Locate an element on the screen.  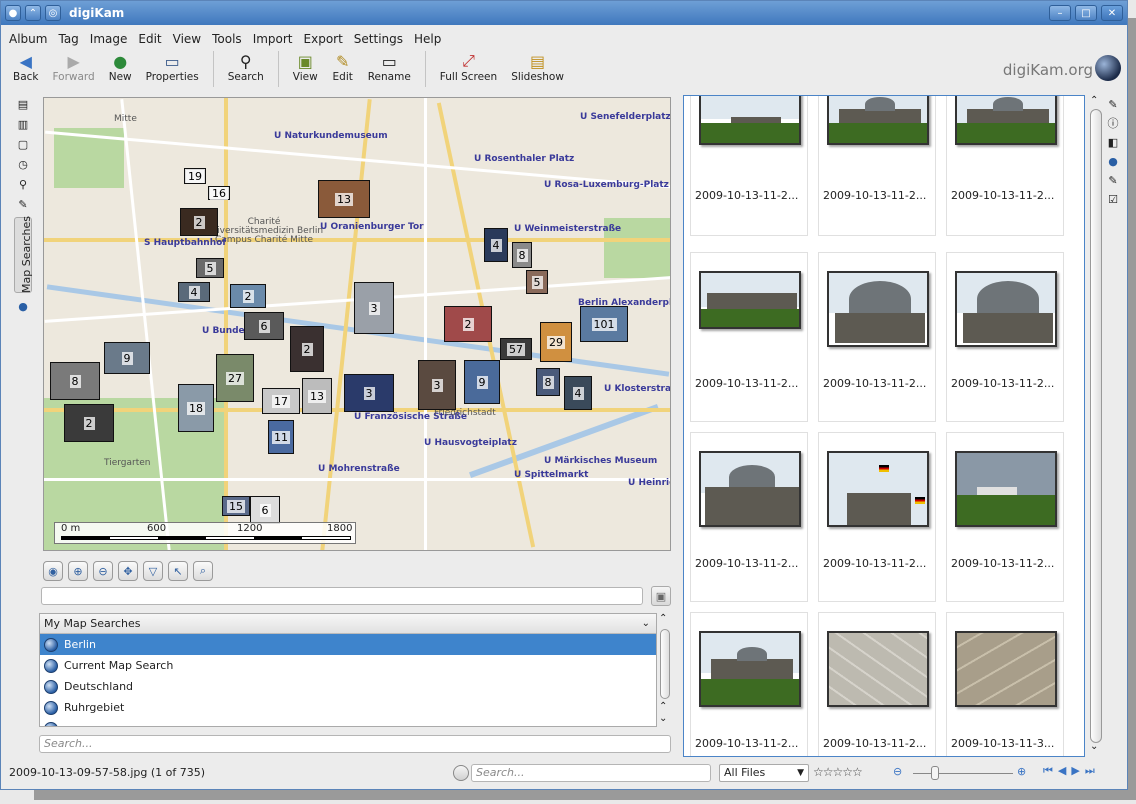
forward-button: ▶ Forward is located at coordinates (74, 67).